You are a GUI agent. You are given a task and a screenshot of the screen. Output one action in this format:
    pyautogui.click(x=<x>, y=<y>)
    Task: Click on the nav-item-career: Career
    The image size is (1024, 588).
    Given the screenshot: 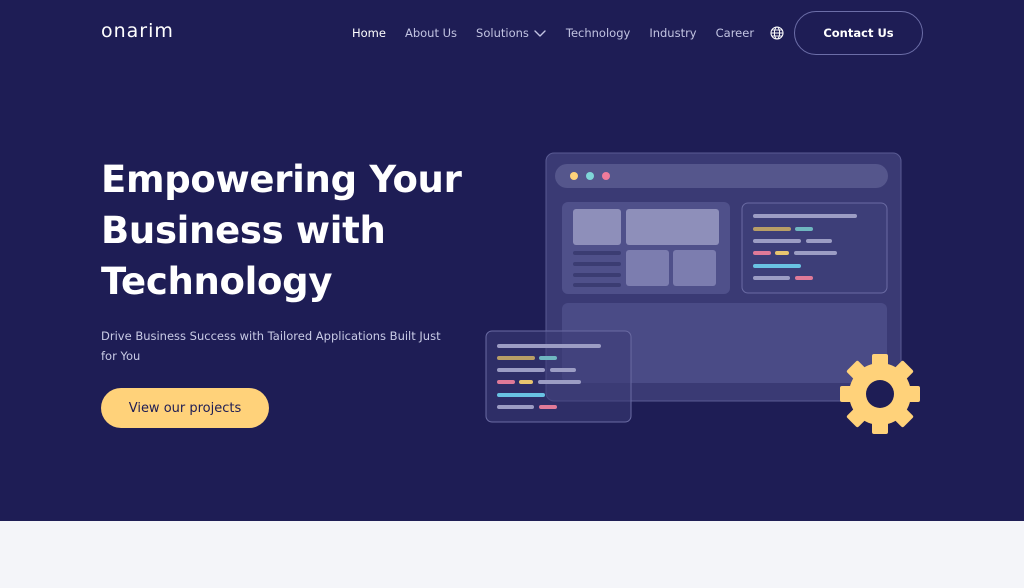 What is the action you would take?
    pyautogui.click(x=735, y=33)
    